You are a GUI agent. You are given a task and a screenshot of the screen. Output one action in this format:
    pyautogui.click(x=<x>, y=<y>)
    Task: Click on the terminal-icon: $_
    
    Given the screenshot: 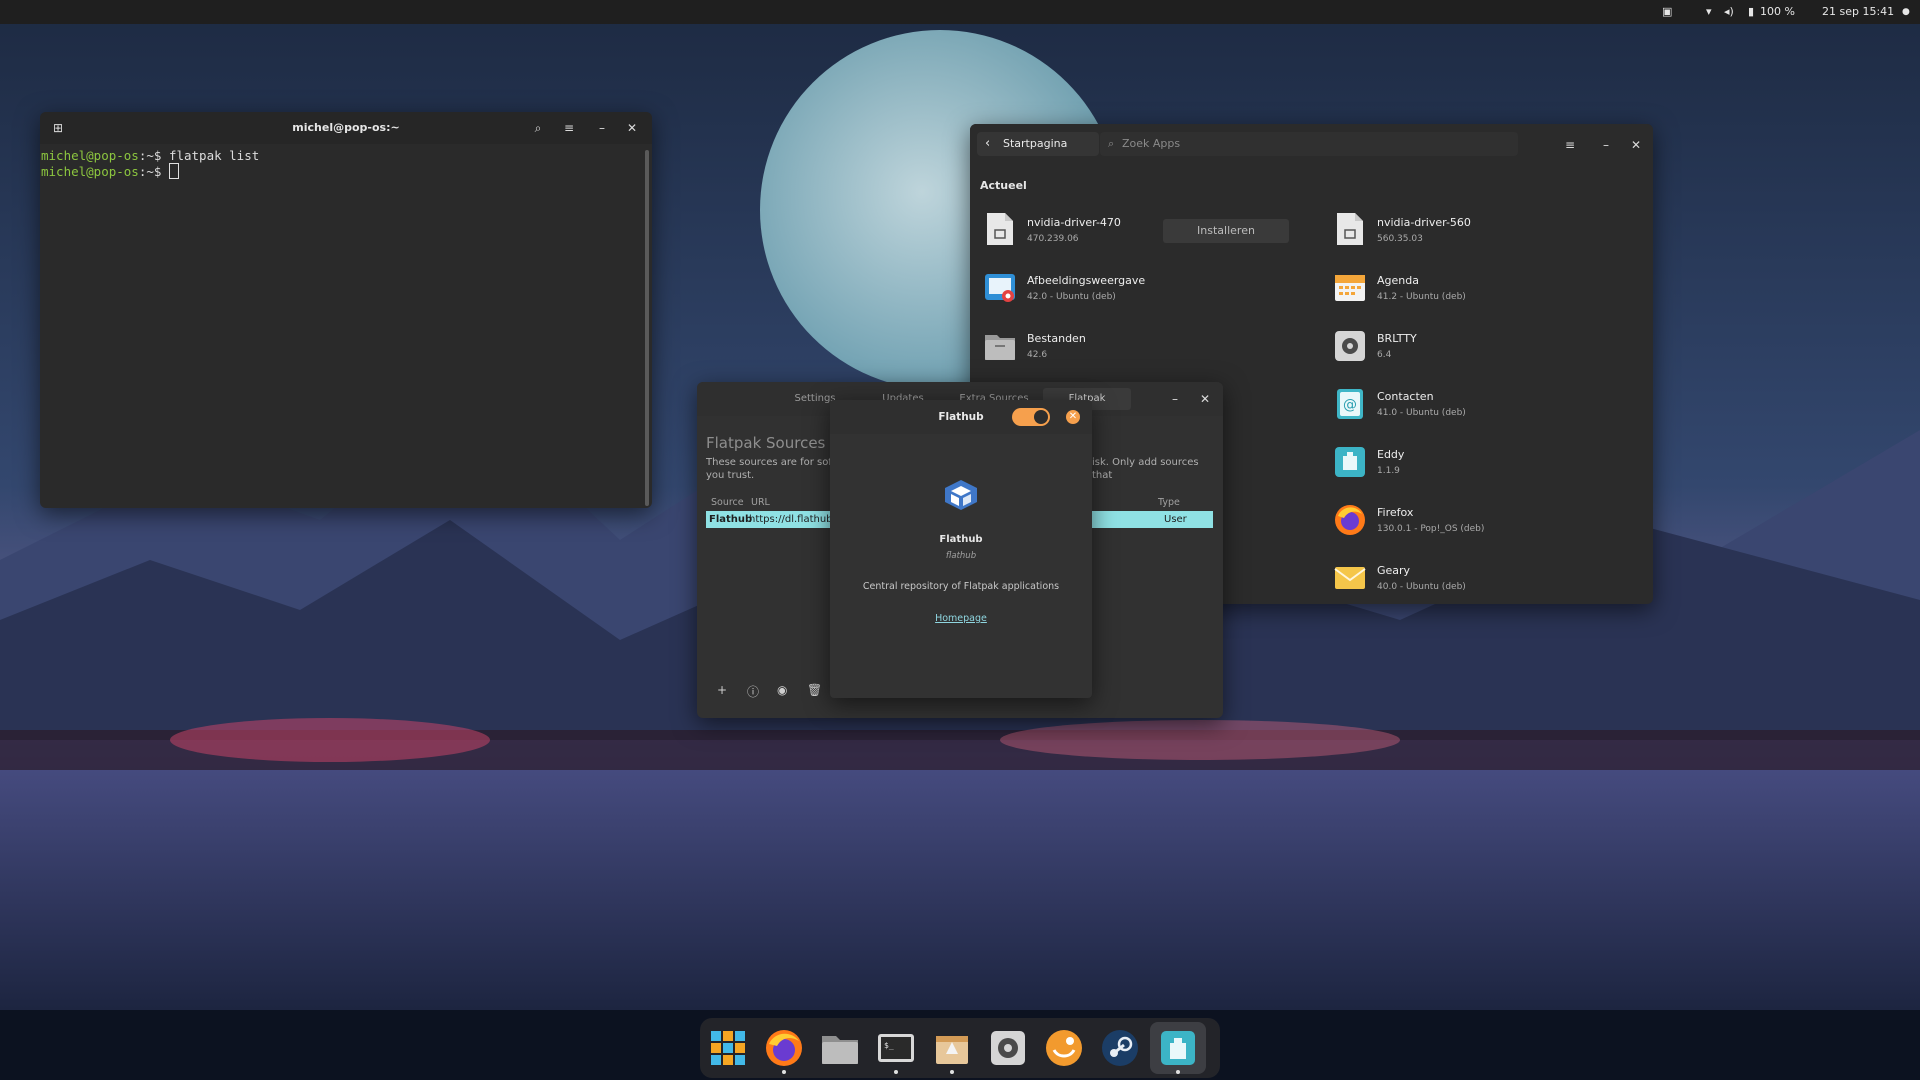 What is the action you would take?
    pyautogui.click(x=896, y=1048)
    